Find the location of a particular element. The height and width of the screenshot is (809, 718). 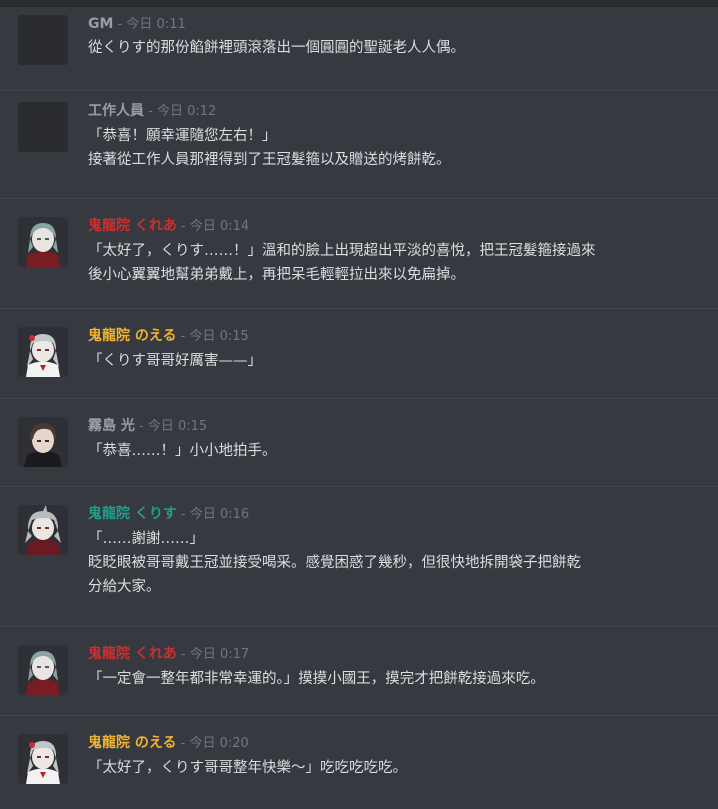

message-line: 「くりす哥哥好厲害——」 is located at coordinates (175, 361).